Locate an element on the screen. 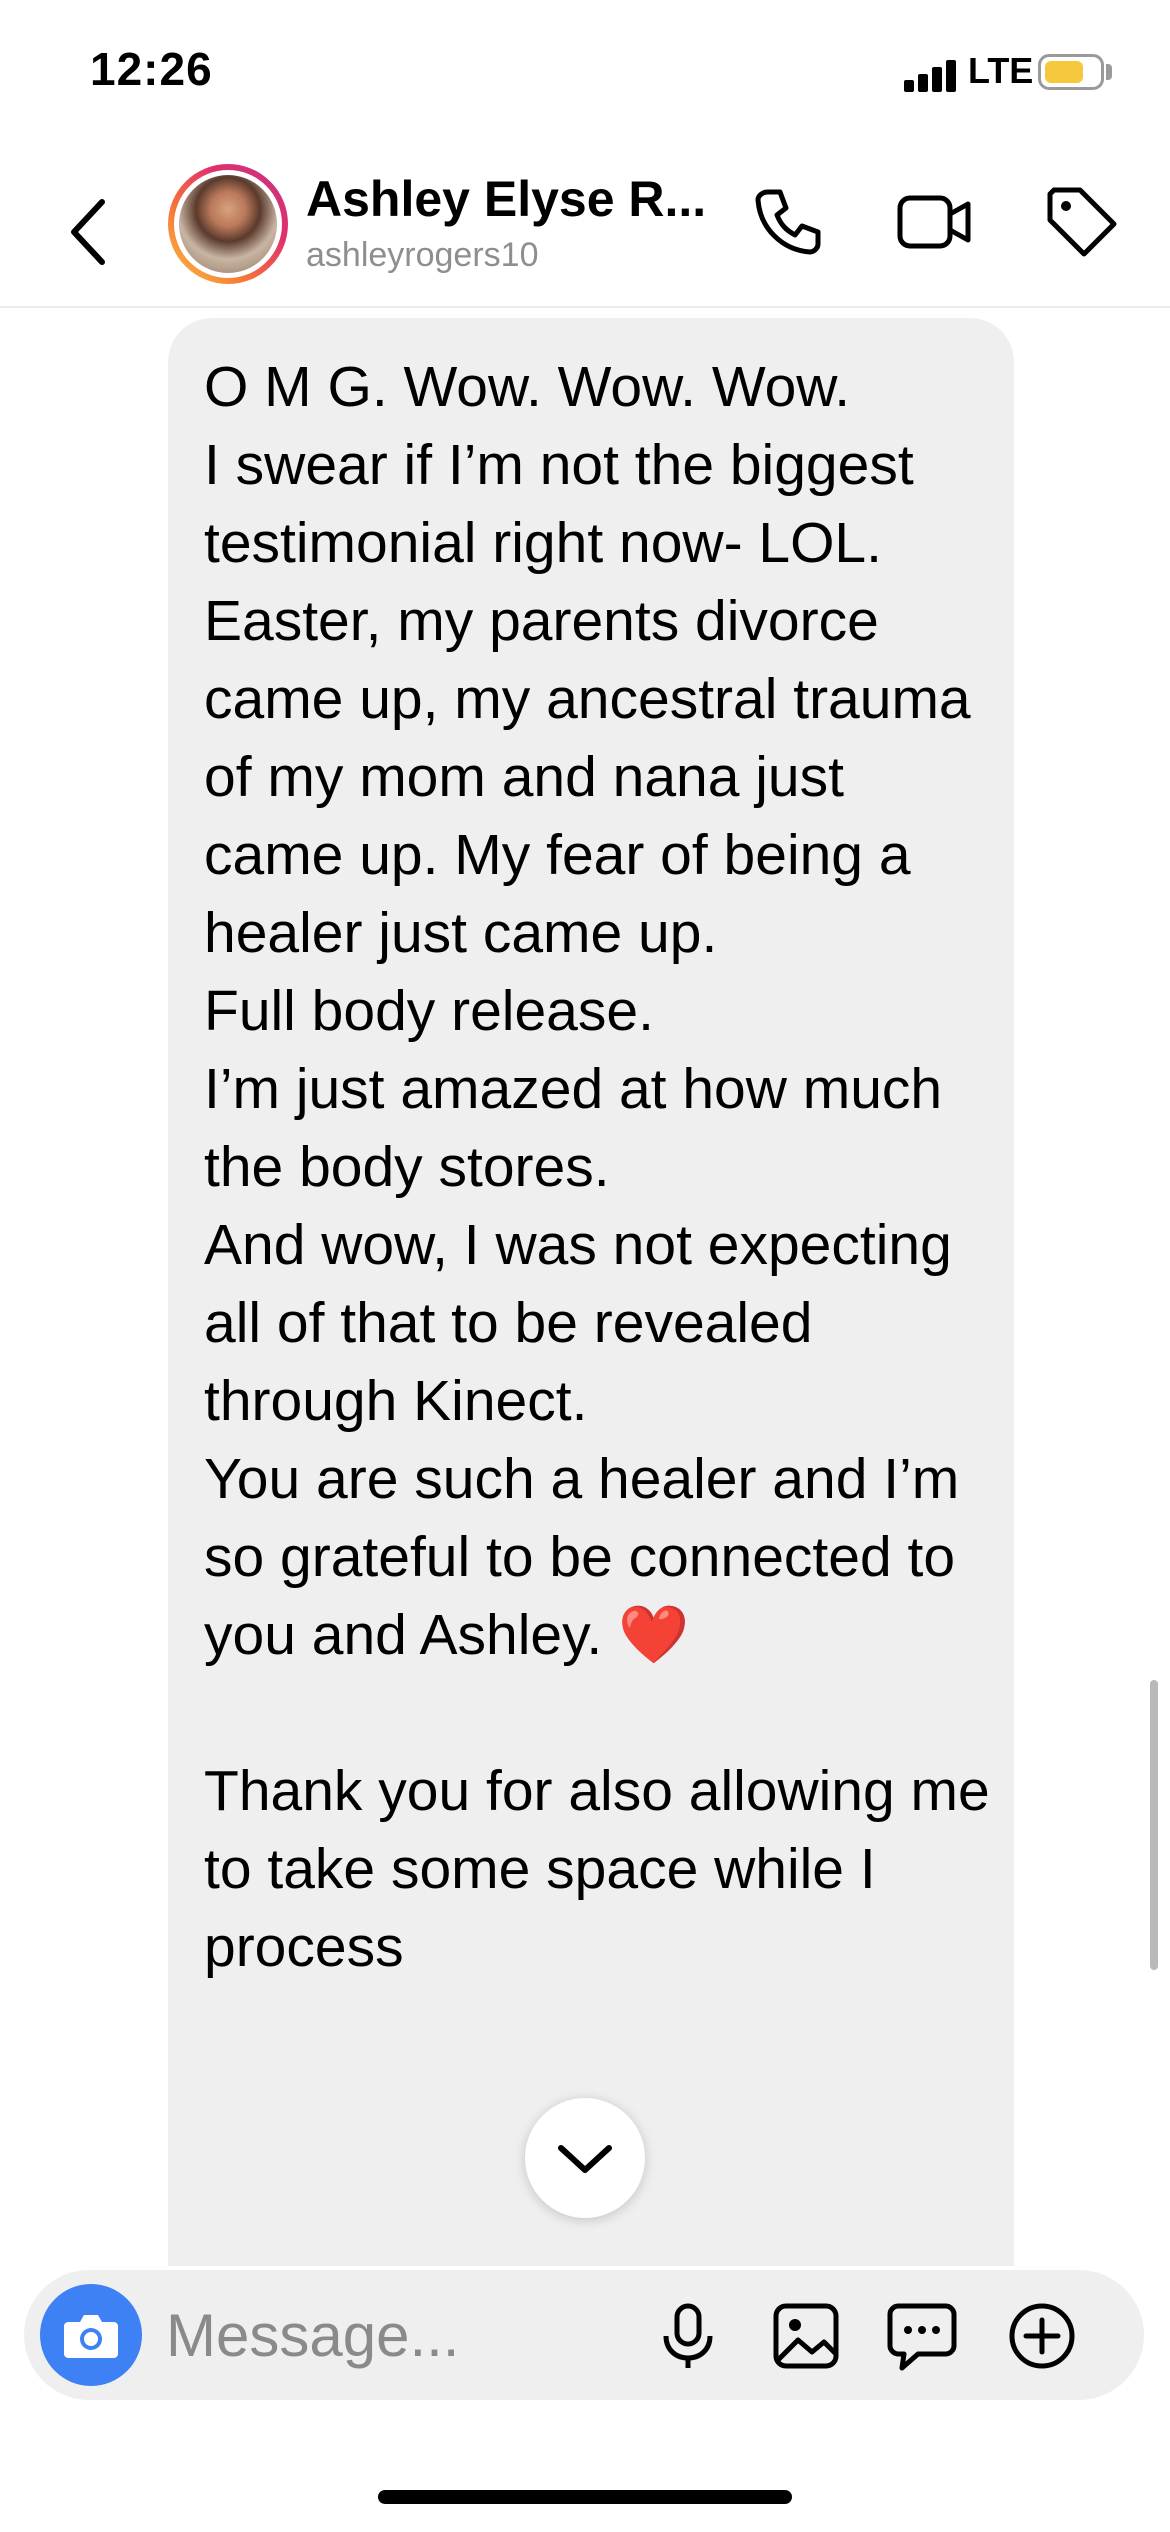  chevron-down-icon is located at coordinates (585, 2159).